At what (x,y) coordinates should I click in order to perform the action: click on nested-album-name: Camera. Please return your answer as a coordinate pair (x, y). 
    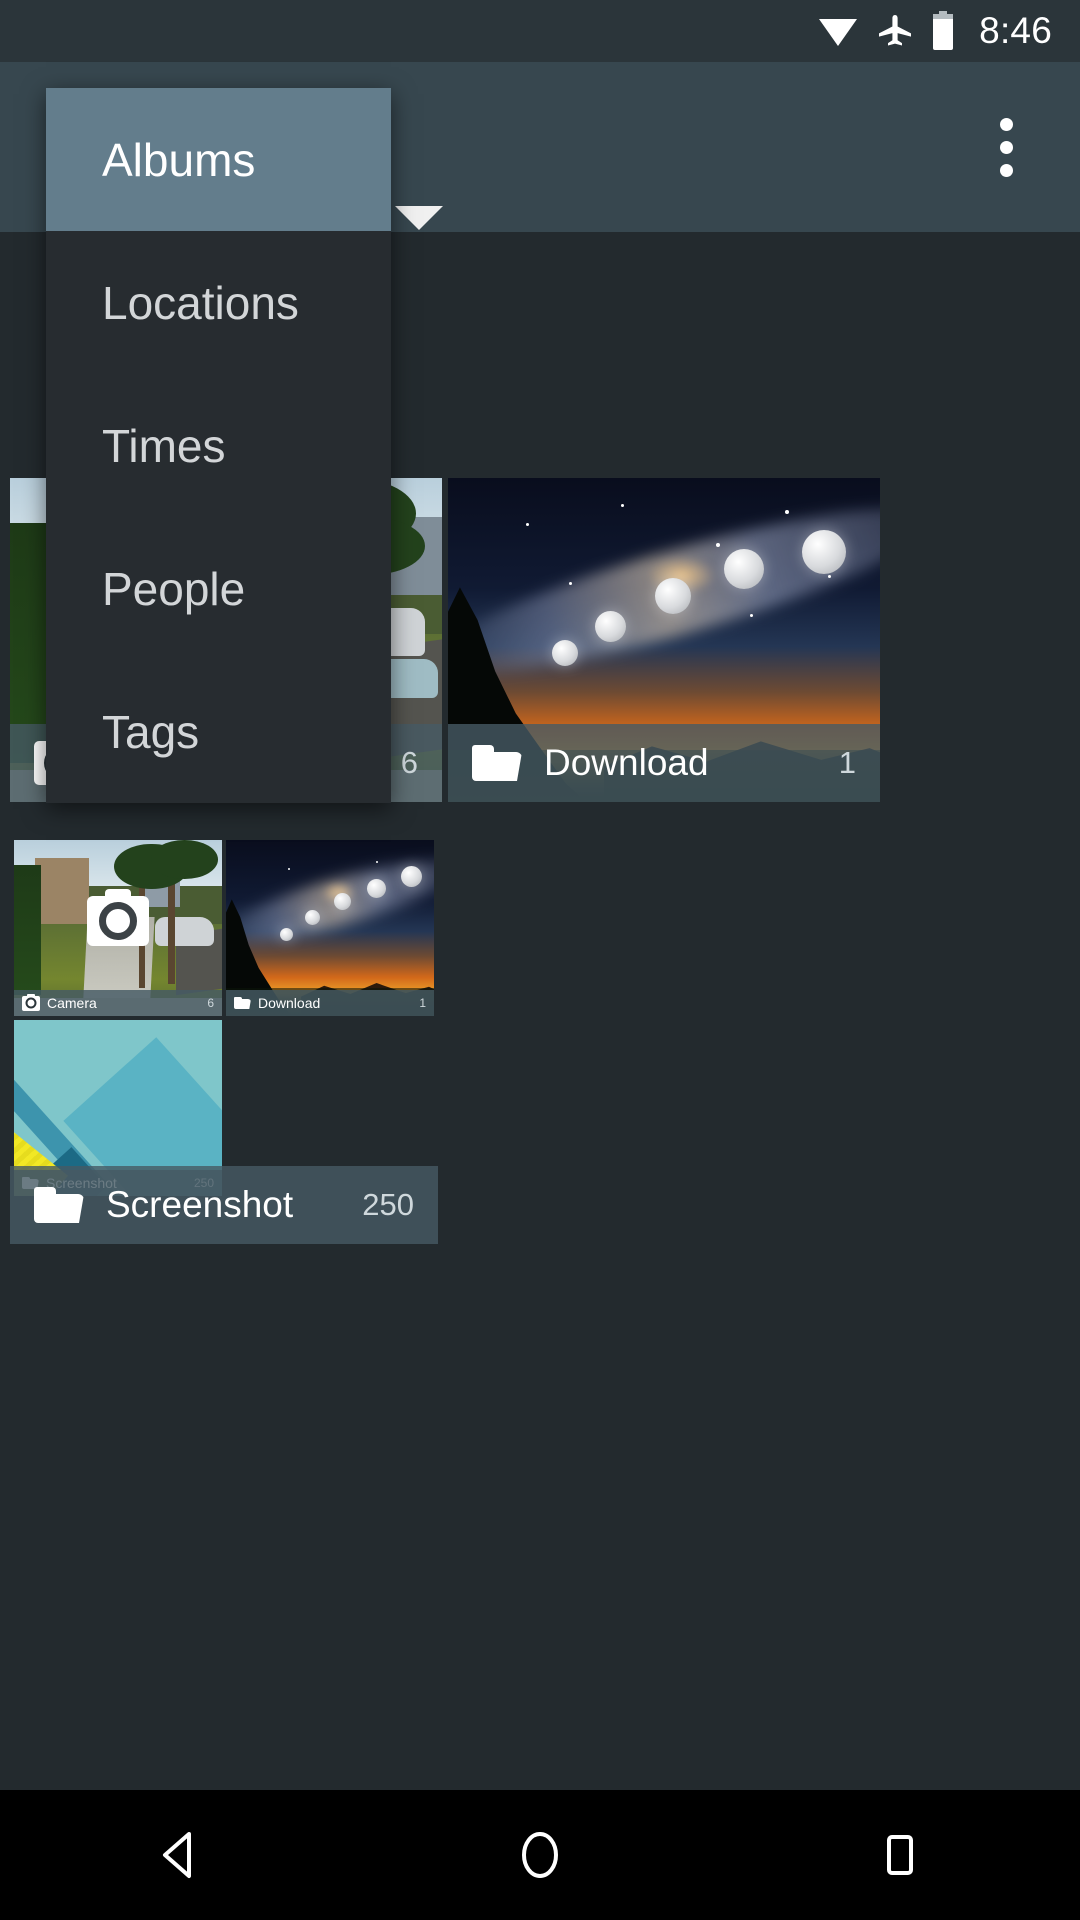
    Looking at the image, I should click on (72, 1003).